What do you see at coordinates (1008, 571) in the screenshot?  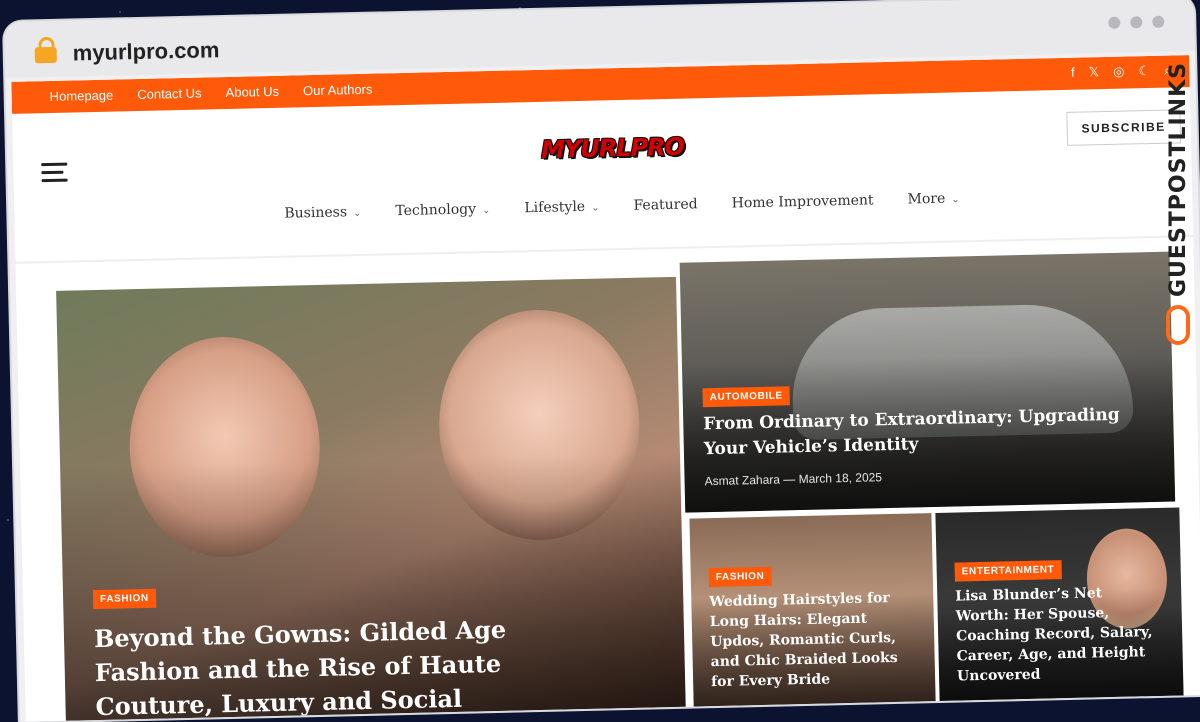 I see `category-badge: ENTERTAINMENT` at bounding box center [1008, 571].